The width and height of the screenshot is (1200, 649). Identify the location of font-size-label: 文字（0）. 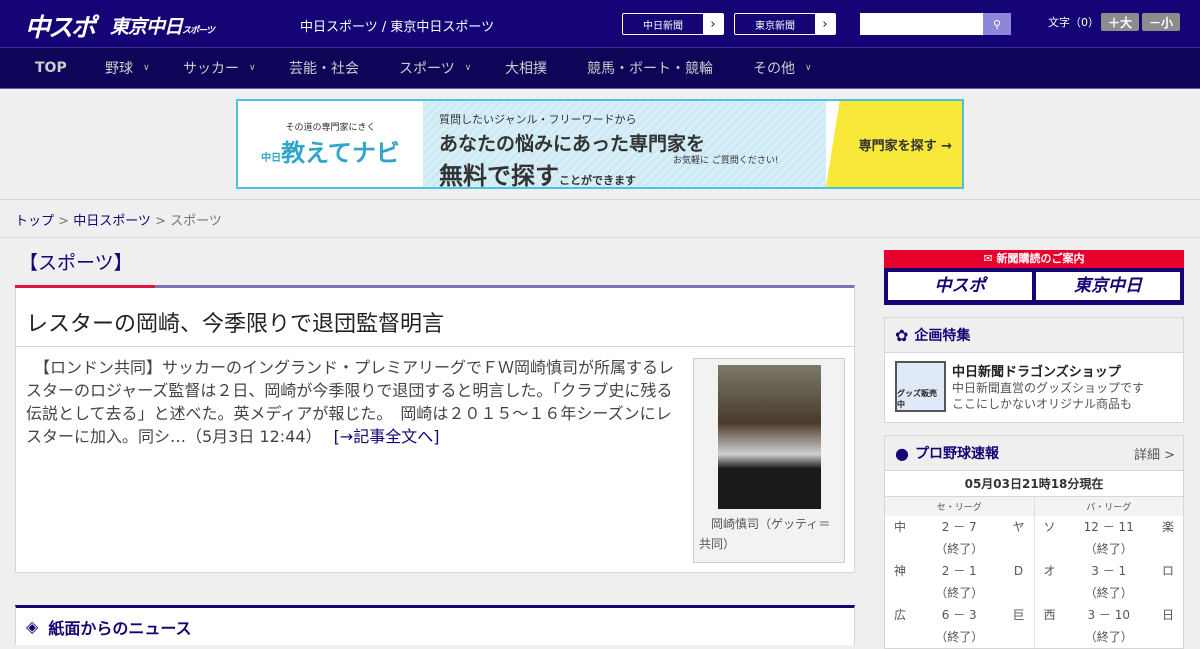
(1073, 22).